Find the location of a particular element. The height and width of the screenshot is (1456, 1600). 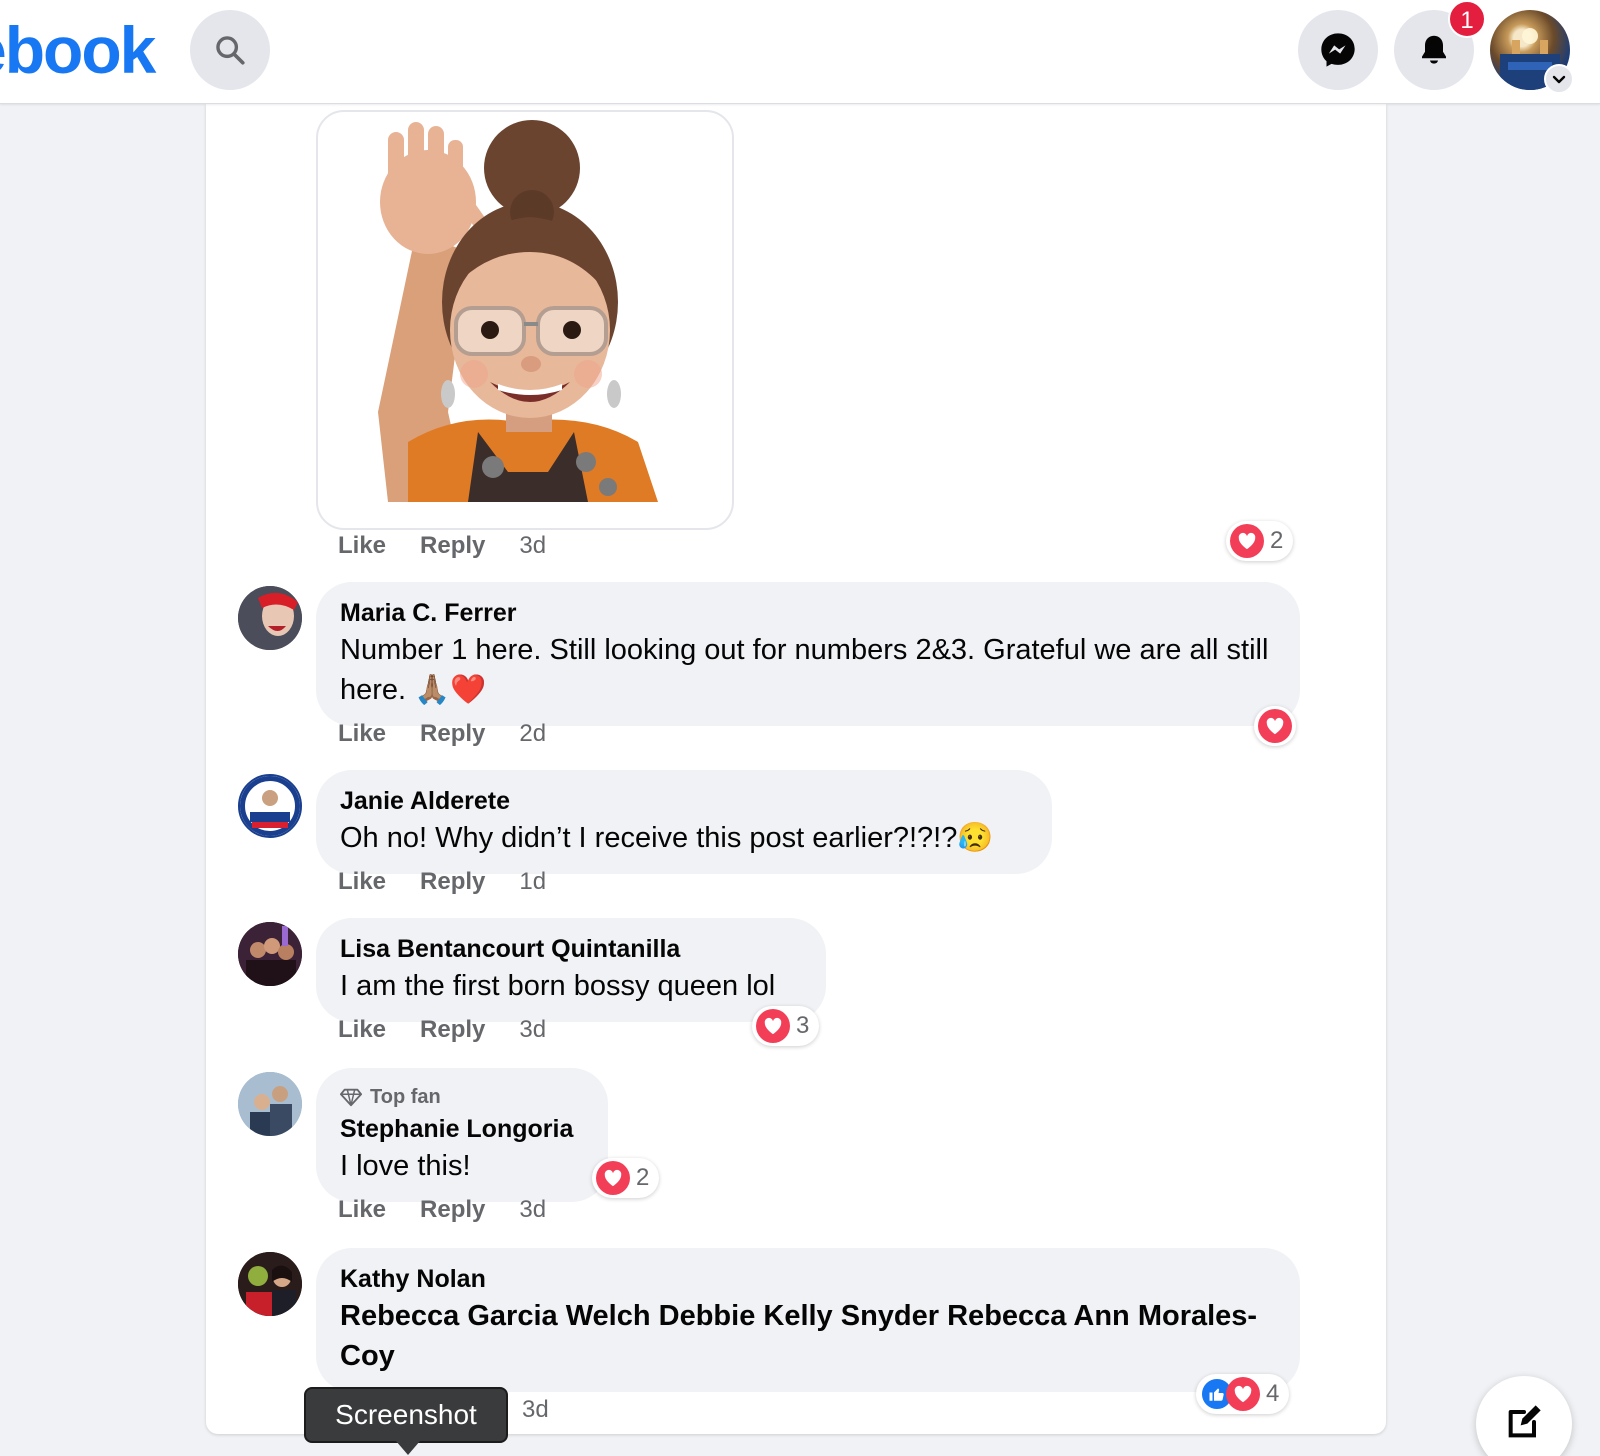

notification-count-badge: 1 is located at coordinates (1467, 19).